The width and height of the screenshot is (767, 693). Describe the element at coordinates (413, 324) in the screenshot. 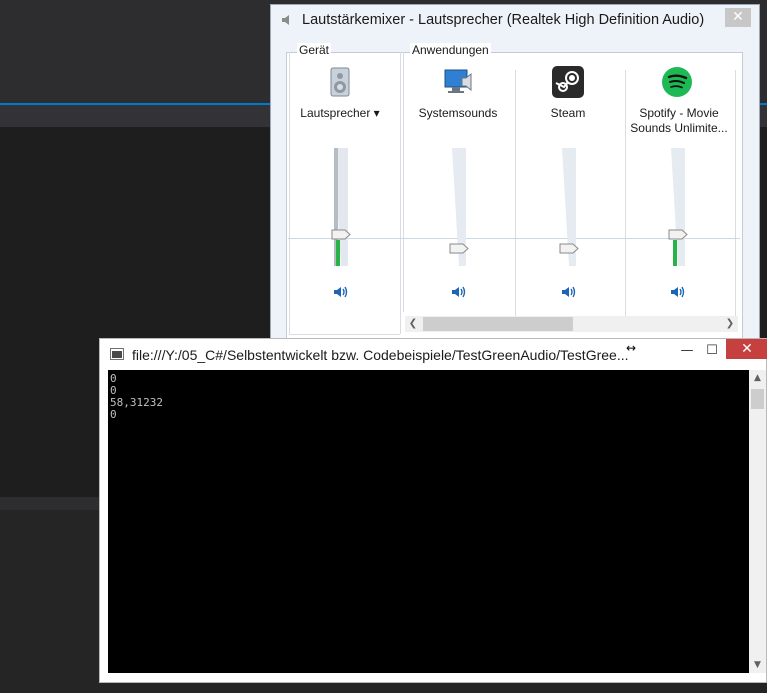

I see `chevron-left-icon: ❮` at that location.